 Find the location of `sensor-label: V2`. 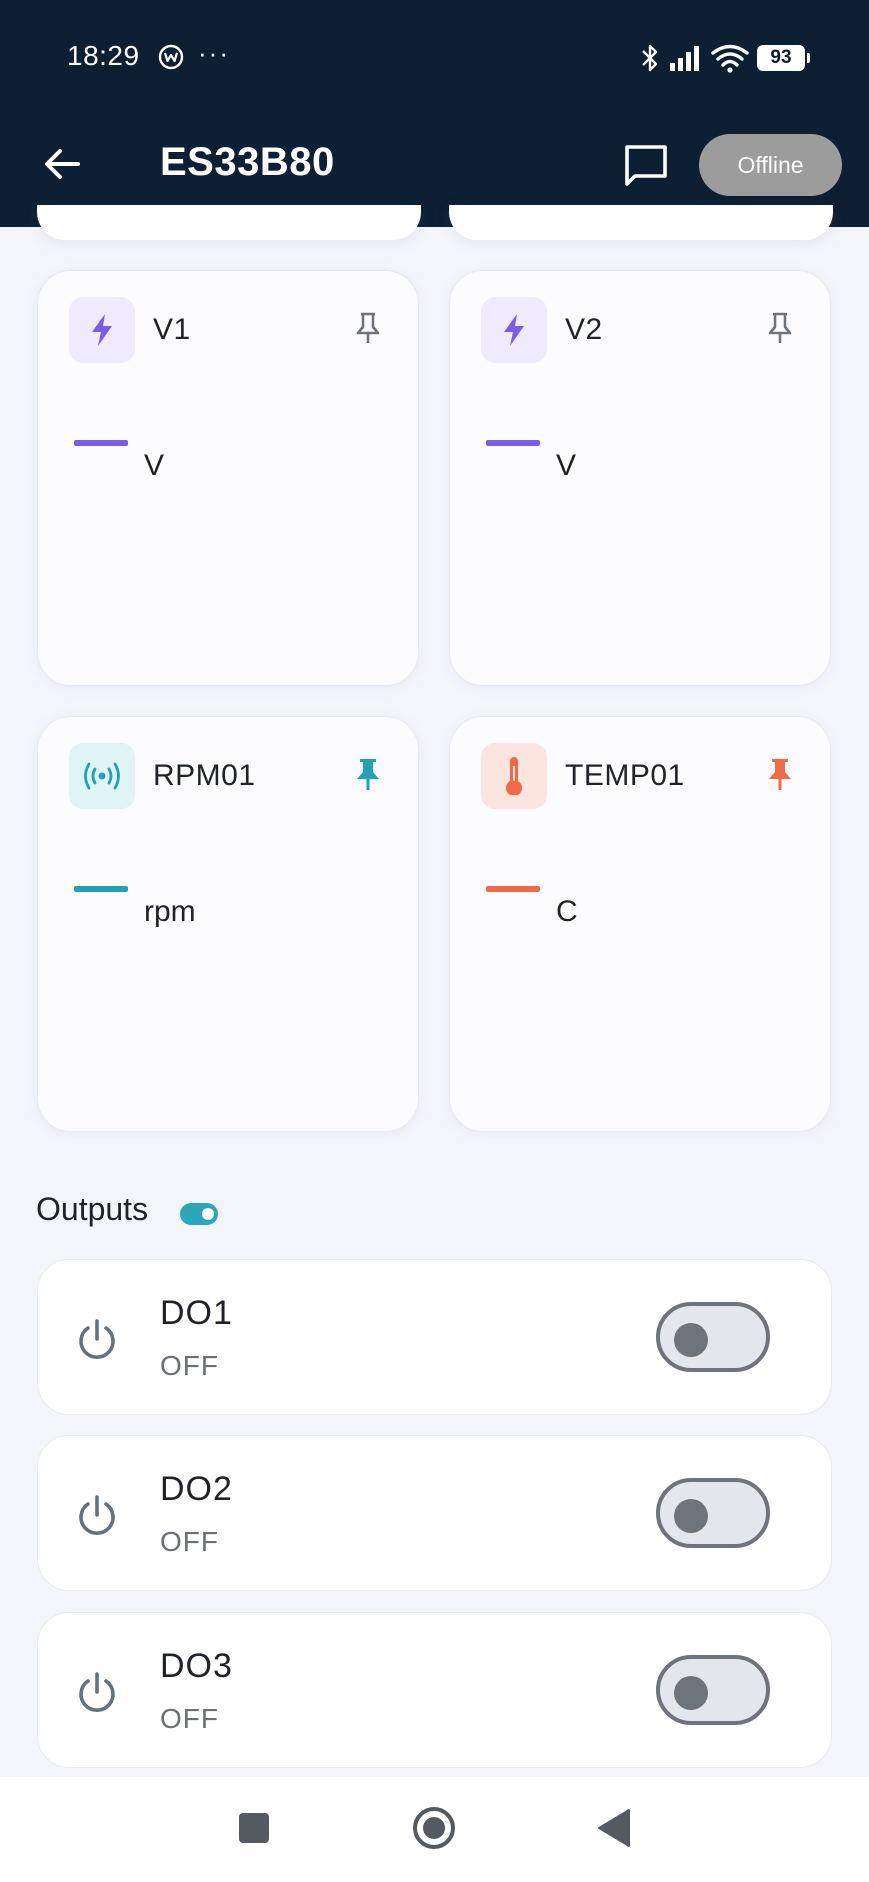

sensor-label: V2 is located at coordinates (584, 329).